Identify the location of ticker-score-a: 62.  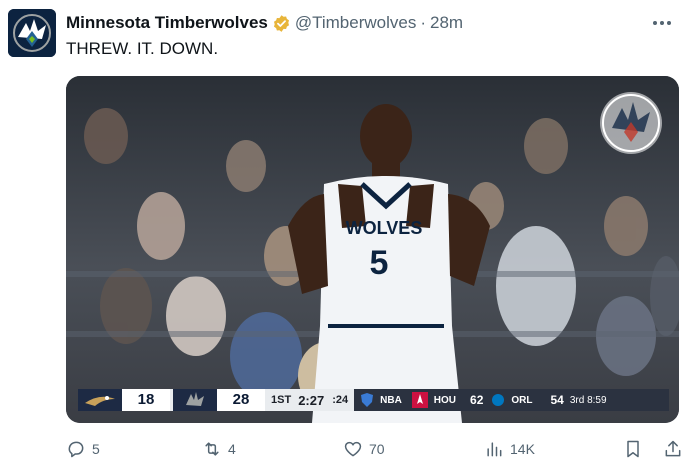
(477, 400).